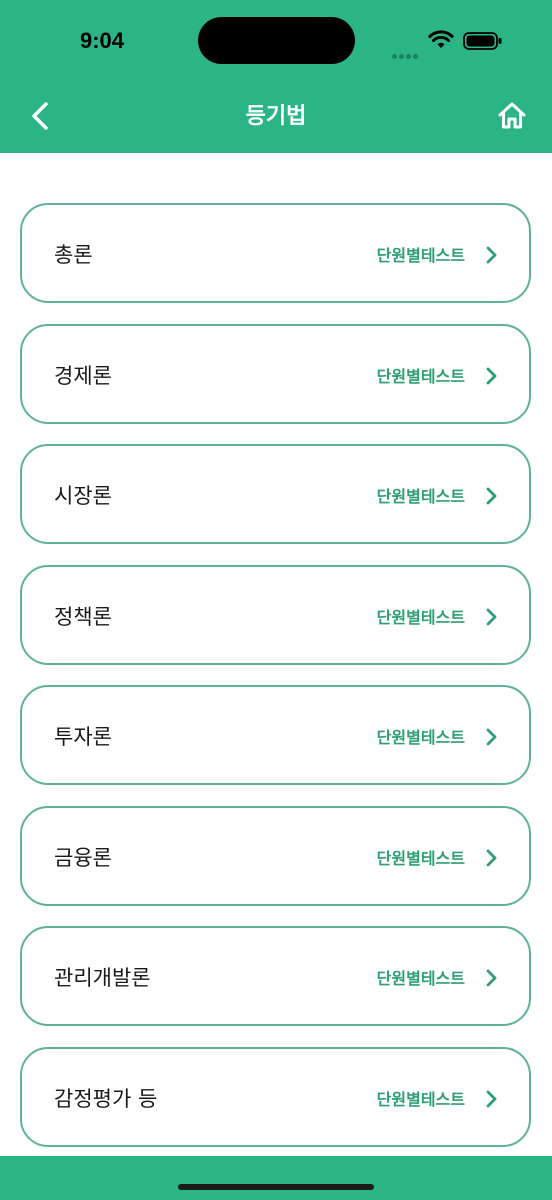 Image resolution: width=552 pixels, height=1200 pixels. What do you see at coordinates (275, 1096) in the screenshot?
I see `list-item: 감정평가 등 단원별테스트` at bounding box center [275, 1096].